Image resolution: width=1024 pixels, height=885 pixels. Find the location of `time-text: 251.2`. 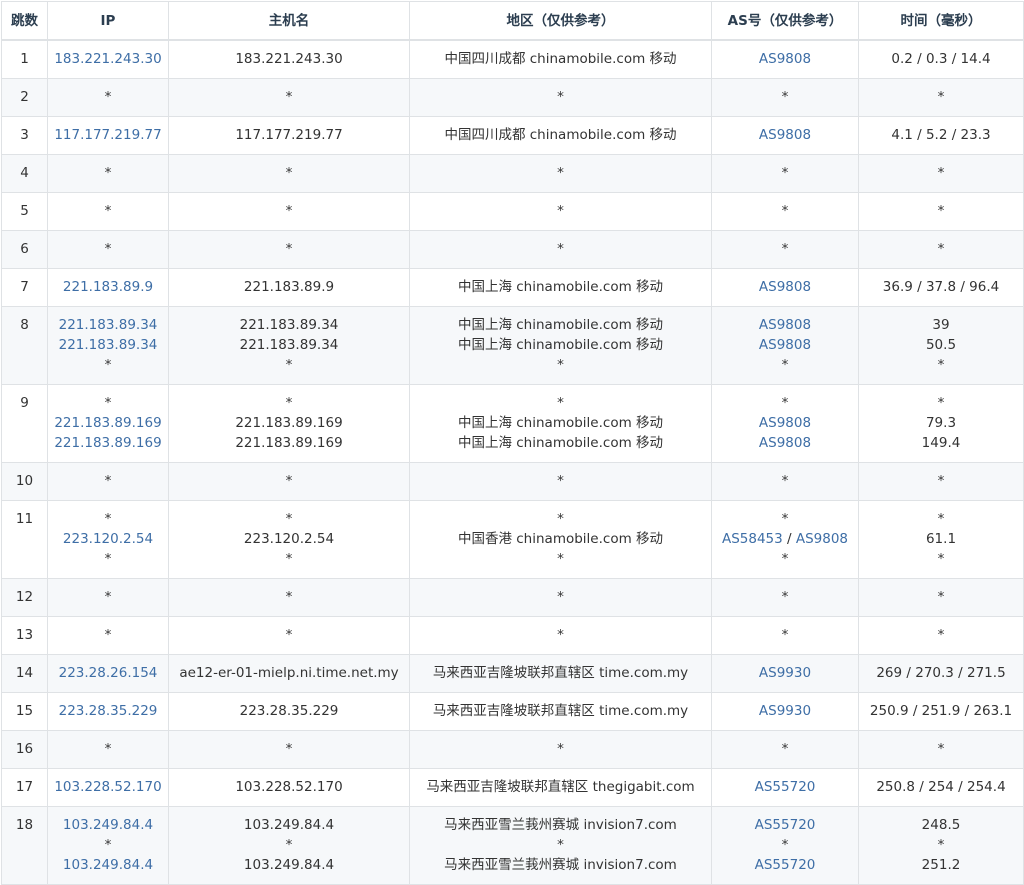

time-text: 251.2 is located at coordinates (941, 865).